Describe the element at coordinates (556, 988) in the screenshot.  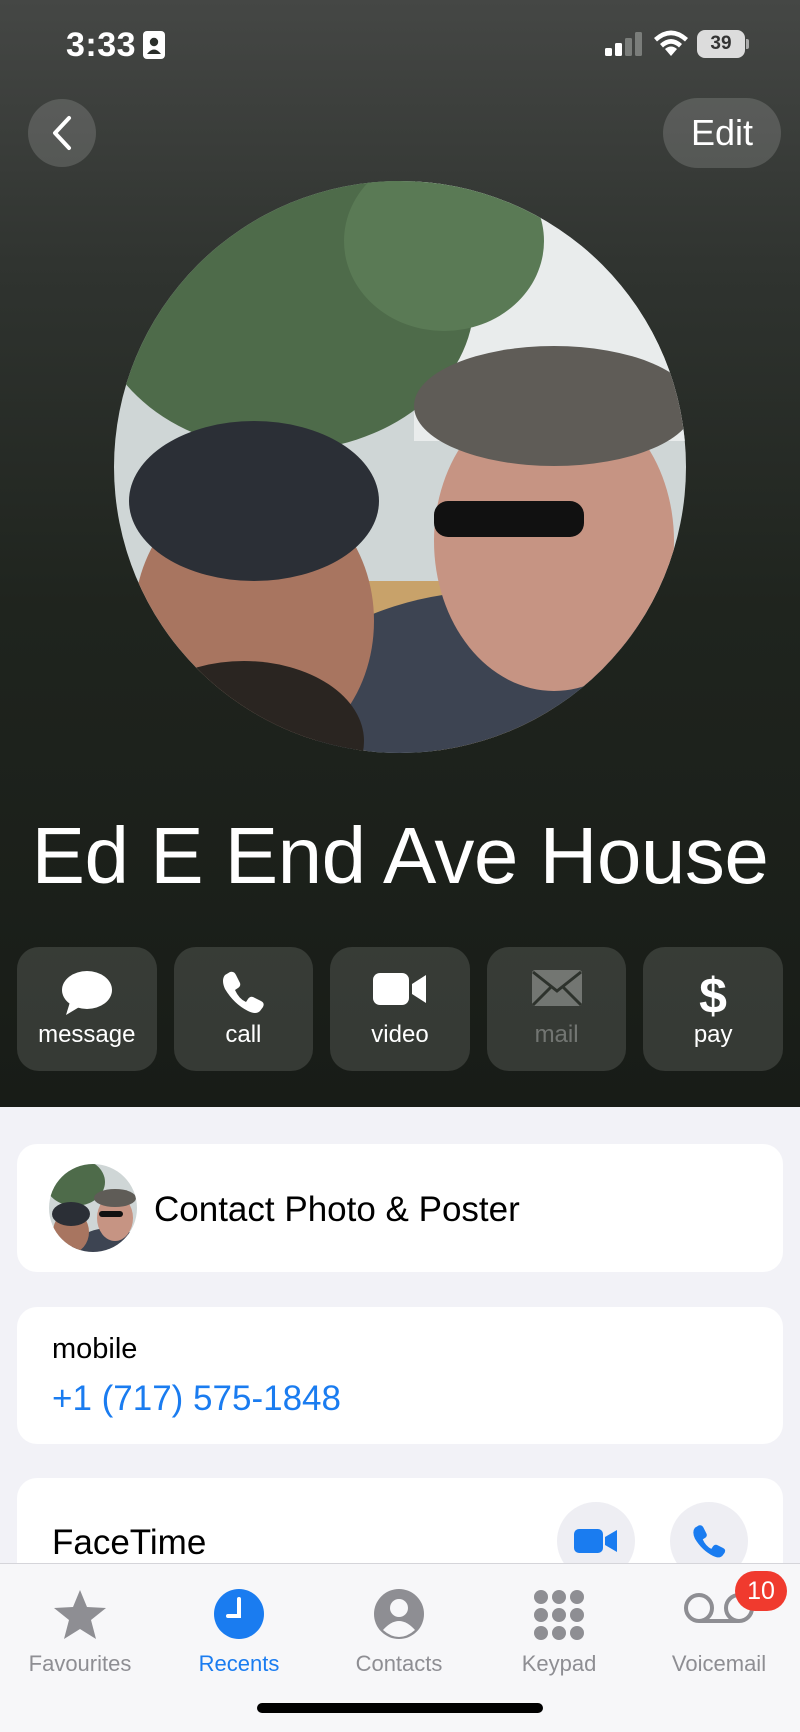
I see `envelope-icon` at that location.